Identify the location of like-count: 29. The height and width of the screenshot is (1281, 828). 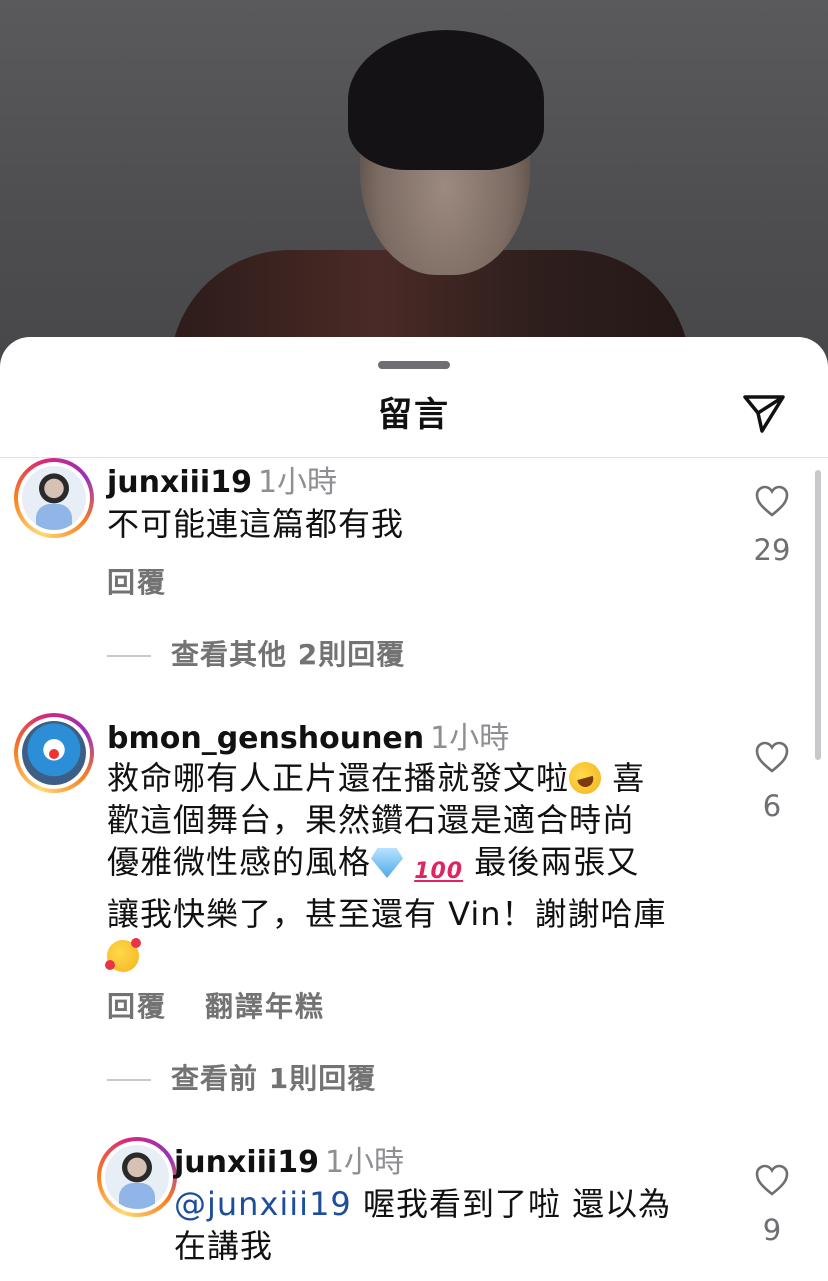
(772, 550).